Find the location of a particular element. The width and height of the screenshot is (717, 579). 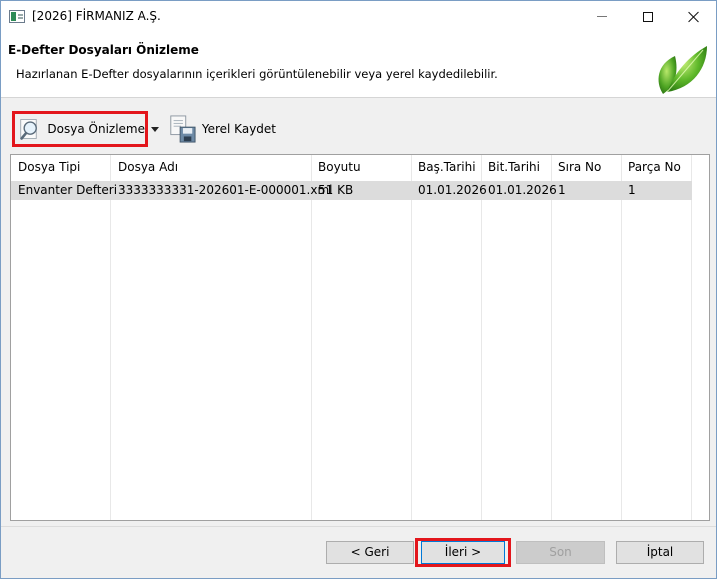

close-icon is located at coordinates (694, 17).